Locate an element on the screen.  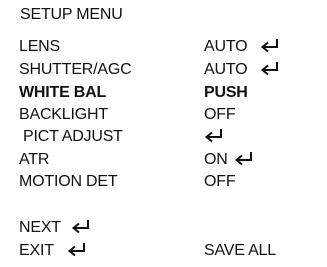
menu-item-label: NEXT is located at coordinates (55, 228).